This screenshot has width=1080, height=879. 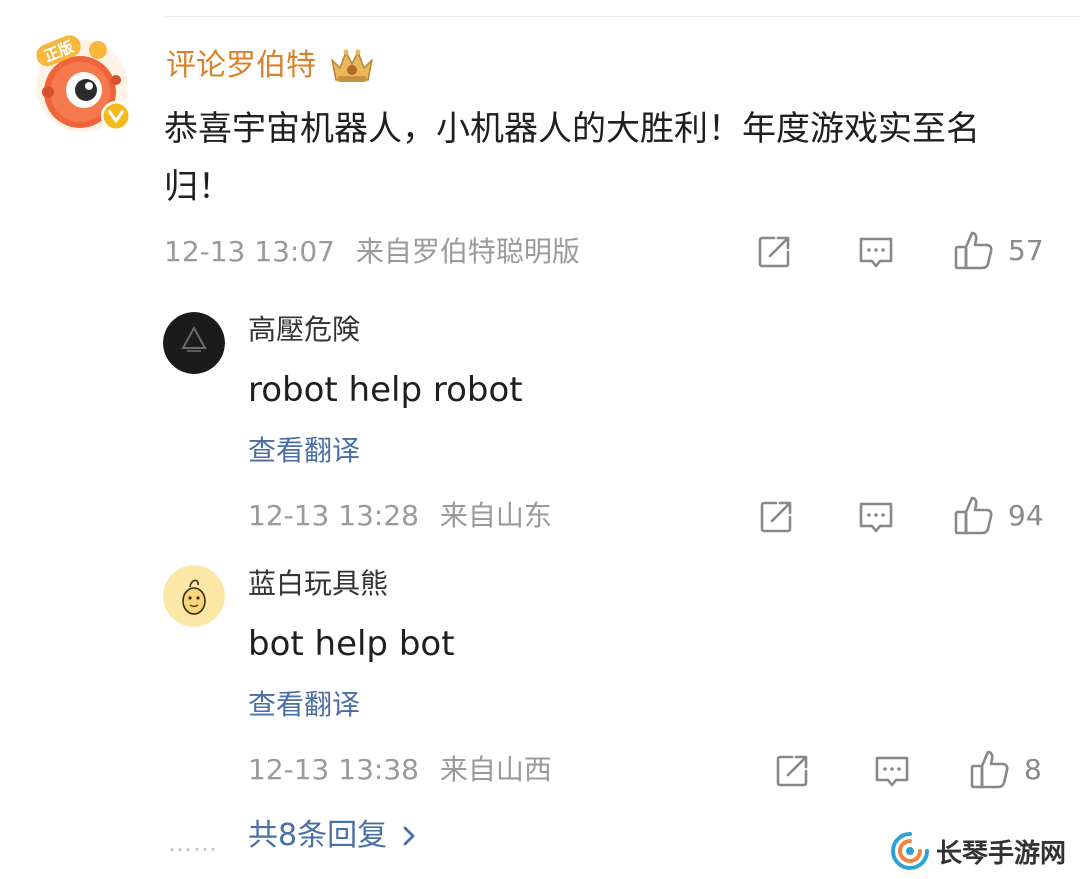 What do you see at coordinates (333, 515) in the screenshot?
I see `reply-time: 12-13 13:28` at bounding box center [333, 515].